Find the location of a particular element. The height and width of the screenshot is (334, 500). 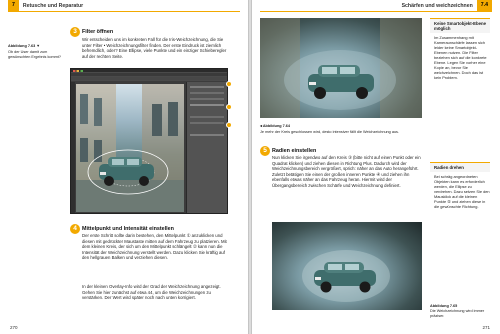

figure-7-65-photo is located at coordinates (347, 266).